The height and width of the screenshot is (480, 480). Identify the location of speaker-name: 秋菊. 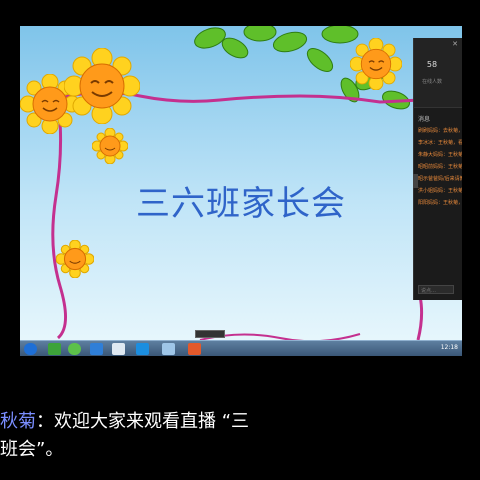
(18, 421).